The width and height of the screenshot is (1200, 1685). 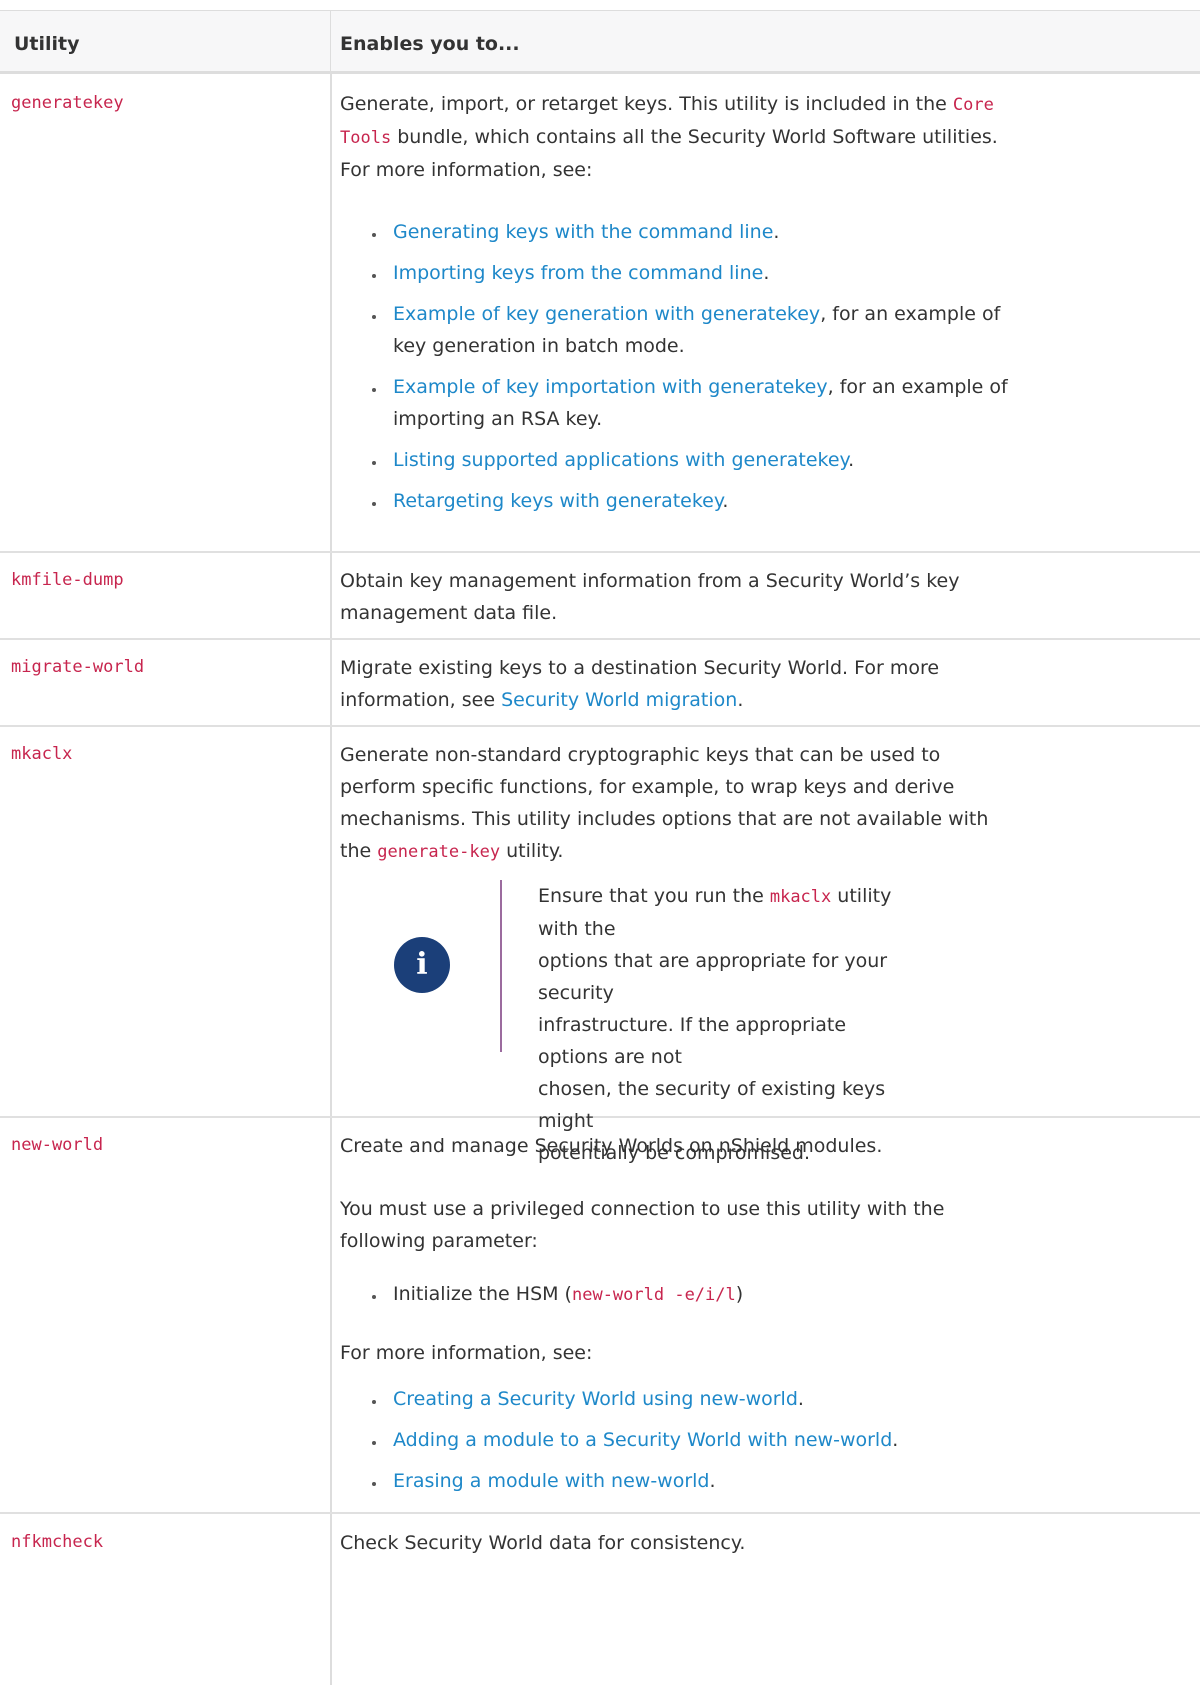 What do you see at coordinates (422, 965) in the screenshot?
I see `info-icon: i` at bounding box center [422, 965].